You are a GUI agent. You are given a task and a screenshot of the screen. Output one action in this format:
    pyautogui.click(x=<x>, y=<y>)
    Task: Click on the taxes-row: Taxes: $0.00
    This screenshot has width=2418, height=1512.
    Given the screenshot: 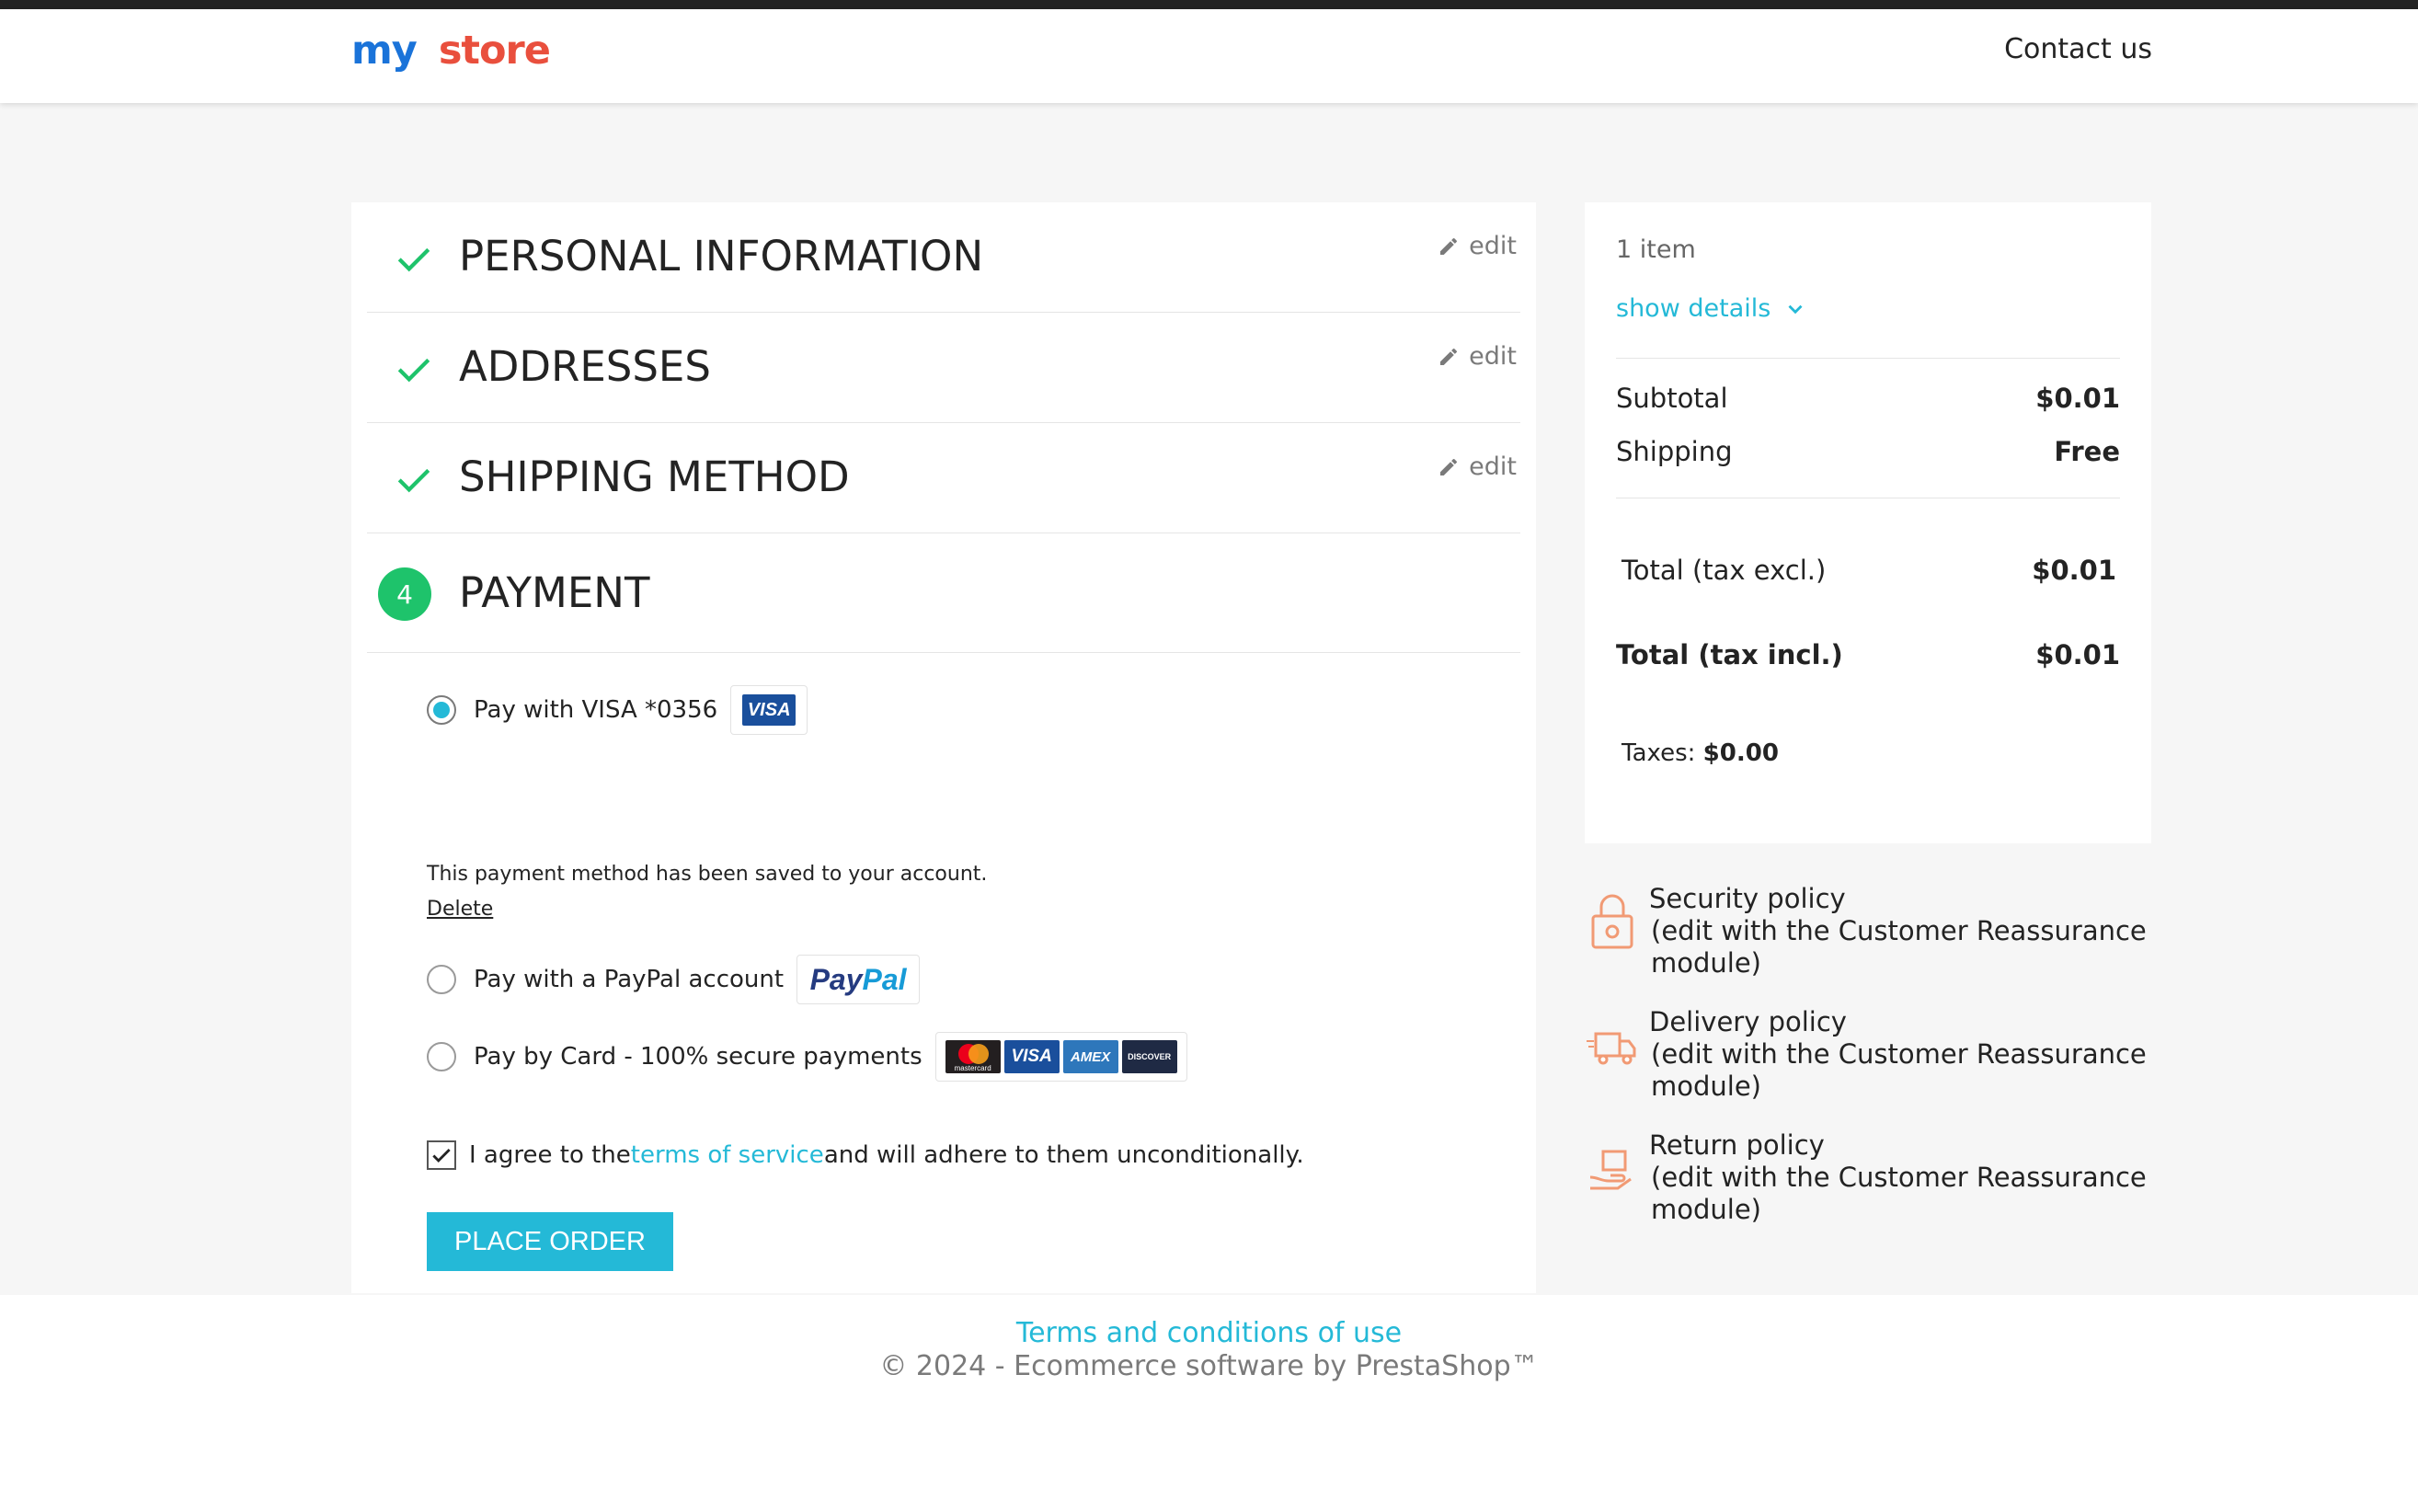 What is the action you would take?
    pyautogui.click(x=1700, y=753)
    